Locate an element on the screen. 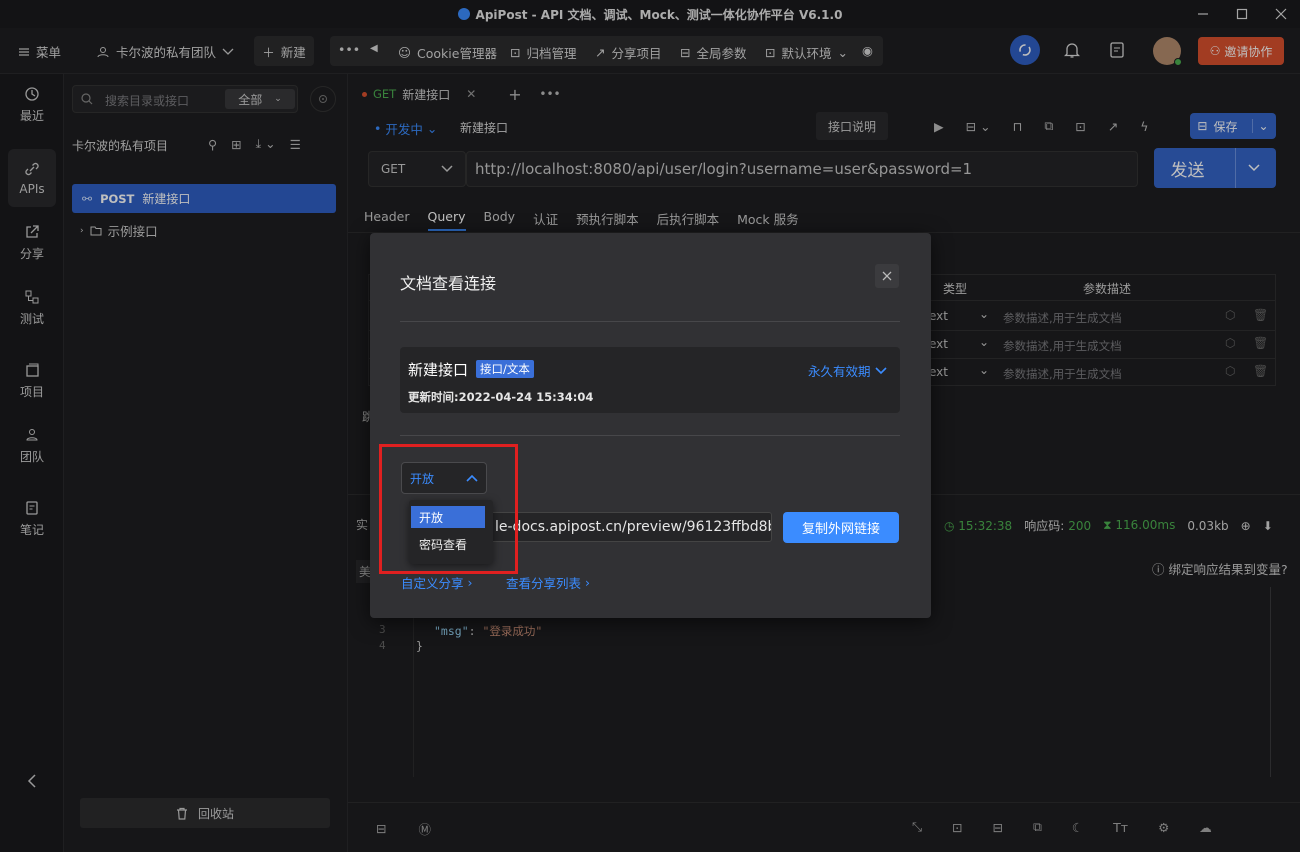 Image resolution: width=1300 pixels, height=852 pixels. doc-name: 新建接口 is located at coordinates (438, 370).